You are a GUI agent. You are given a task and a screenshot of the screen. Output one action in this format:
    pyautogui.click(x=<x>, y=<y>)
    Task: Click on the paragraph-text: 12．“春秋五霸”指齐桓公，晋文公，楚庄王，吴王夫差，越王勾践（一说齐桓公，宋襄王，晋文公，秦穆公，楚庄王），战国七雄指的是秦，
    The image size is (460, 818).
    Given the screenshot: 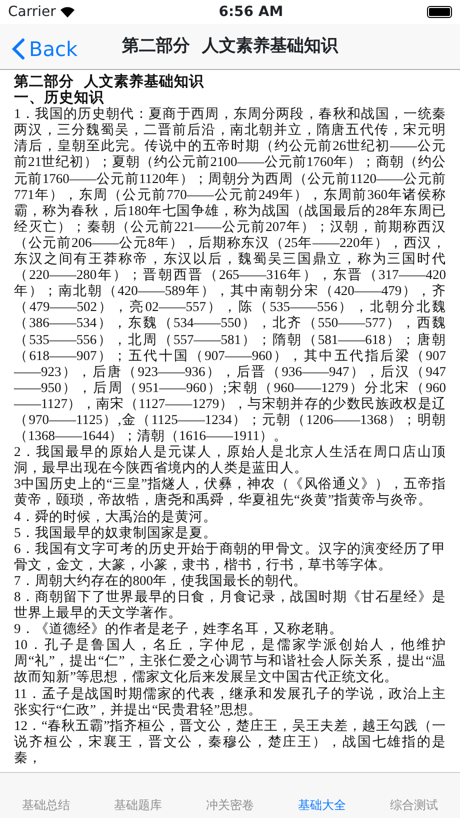 What is the action you would take?
    pyautogui.click(x=230, y=742)
    